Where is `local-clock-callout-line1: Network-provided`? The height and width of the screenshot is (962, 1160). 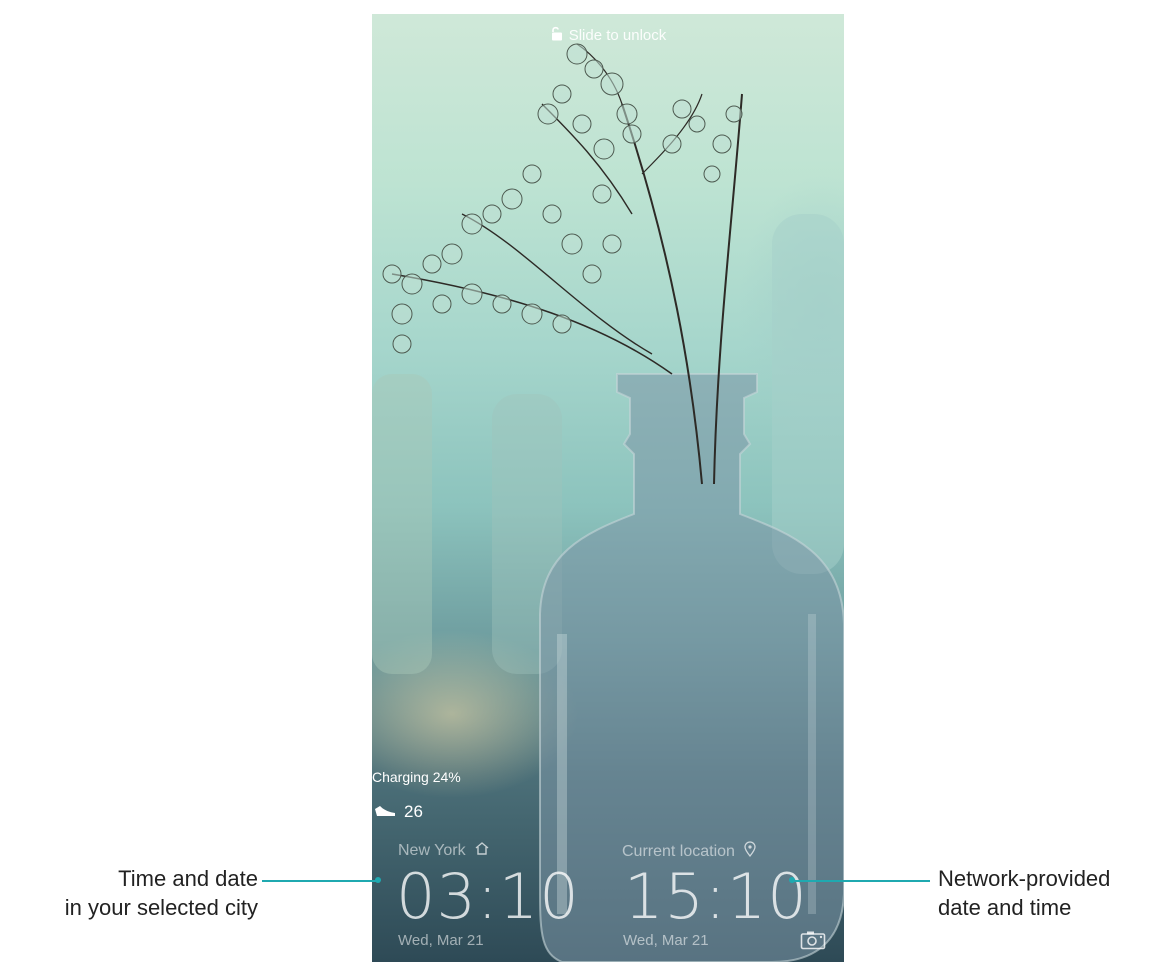
local-clock-callout-line1: Network-provided is located at coordinates (1024, 878).